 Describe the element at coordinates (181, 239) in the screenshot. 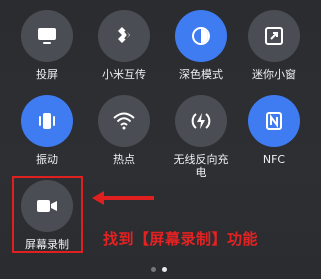

I see `annotation-hint-text: 找到【屏幕录制】功能` at that location.